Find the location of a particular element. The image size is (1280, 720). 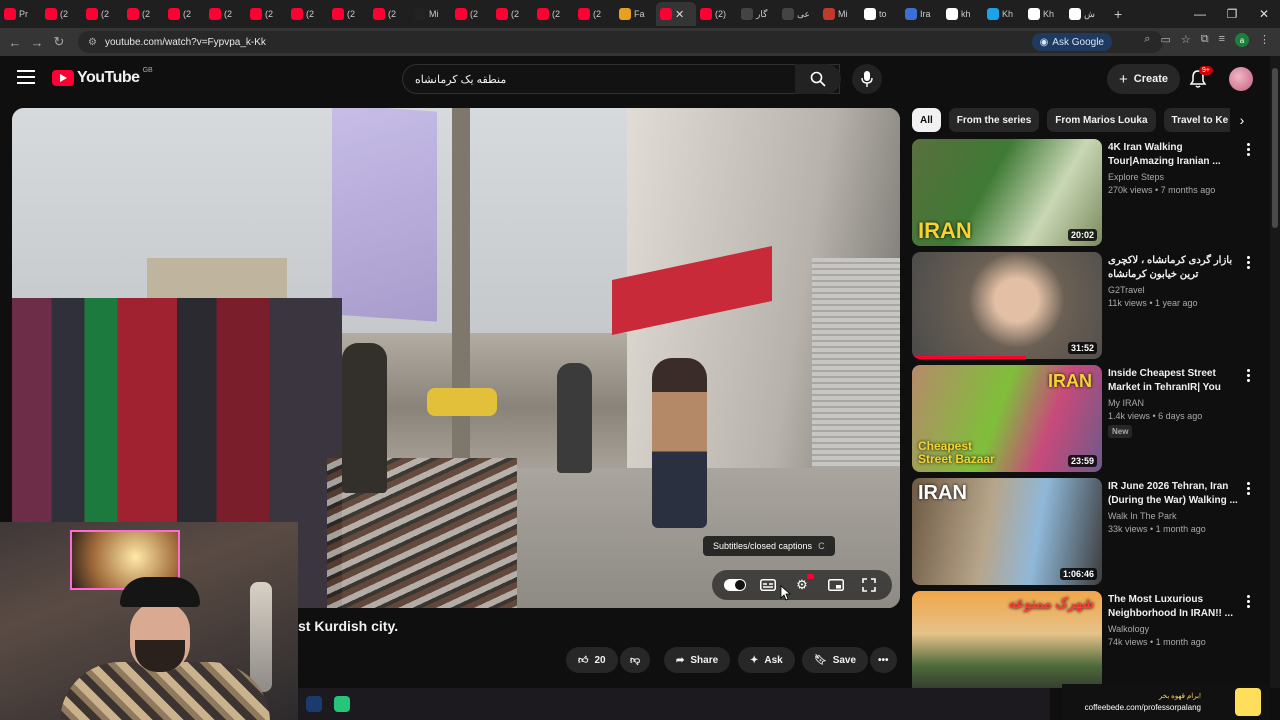

back-icon: ← is located at coordinates (15, 42).